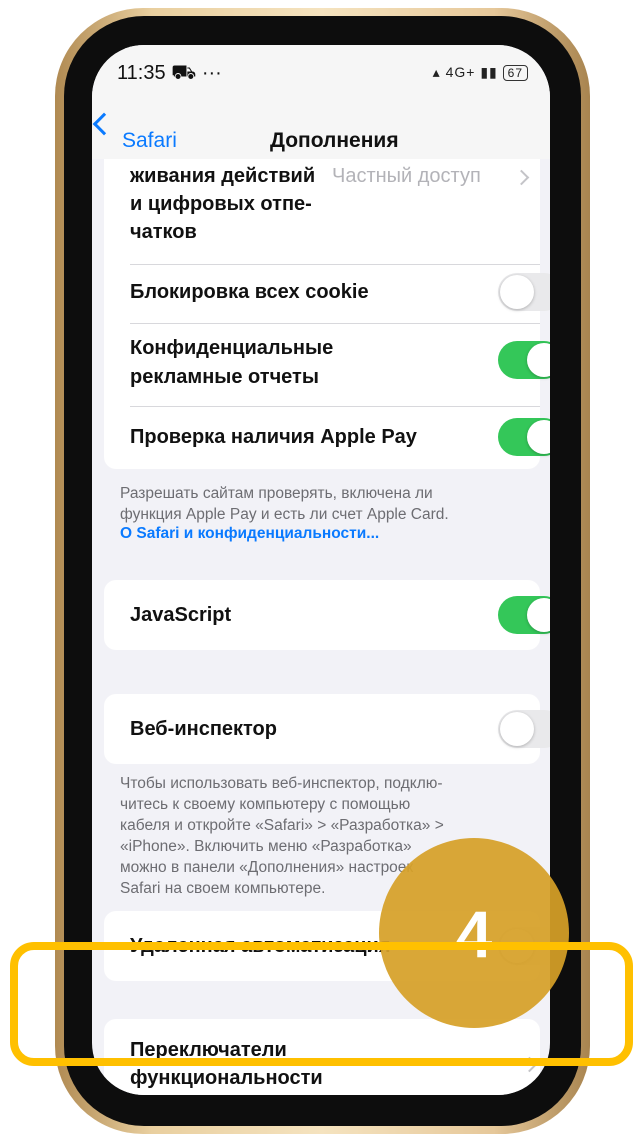 This screenshot has height=1142, width=642. Describe the element at coordinates (524, 615) in the screenshot. I see `javascript-toggle` at that location.